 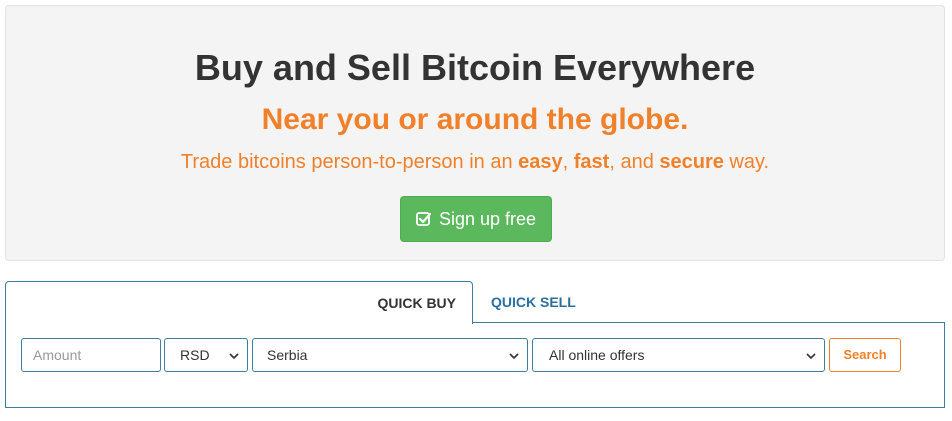 What do you see at coordinates (195, 355) in the screenshot?
I see `currency-value: RSD` at bounding box center [195, 355].